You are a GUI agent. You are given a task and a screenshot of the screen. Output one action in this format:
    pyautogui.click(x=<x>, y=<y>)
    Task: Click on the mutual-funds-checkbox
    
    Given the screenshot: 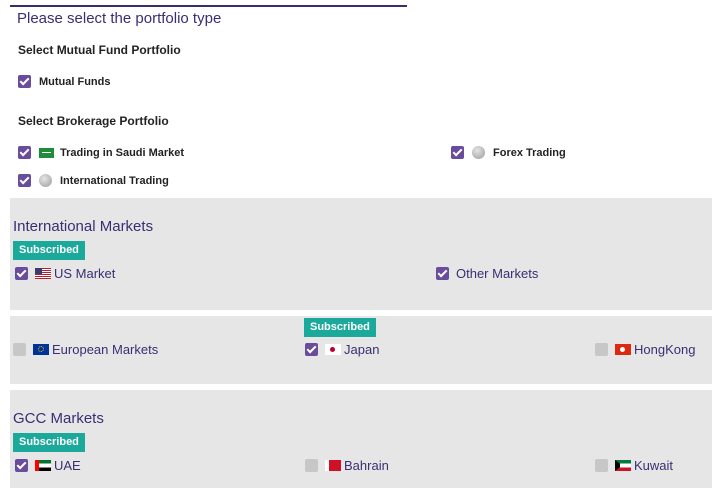 What is the action you would take?
    pyautogui.click(x=24, y=81)
    